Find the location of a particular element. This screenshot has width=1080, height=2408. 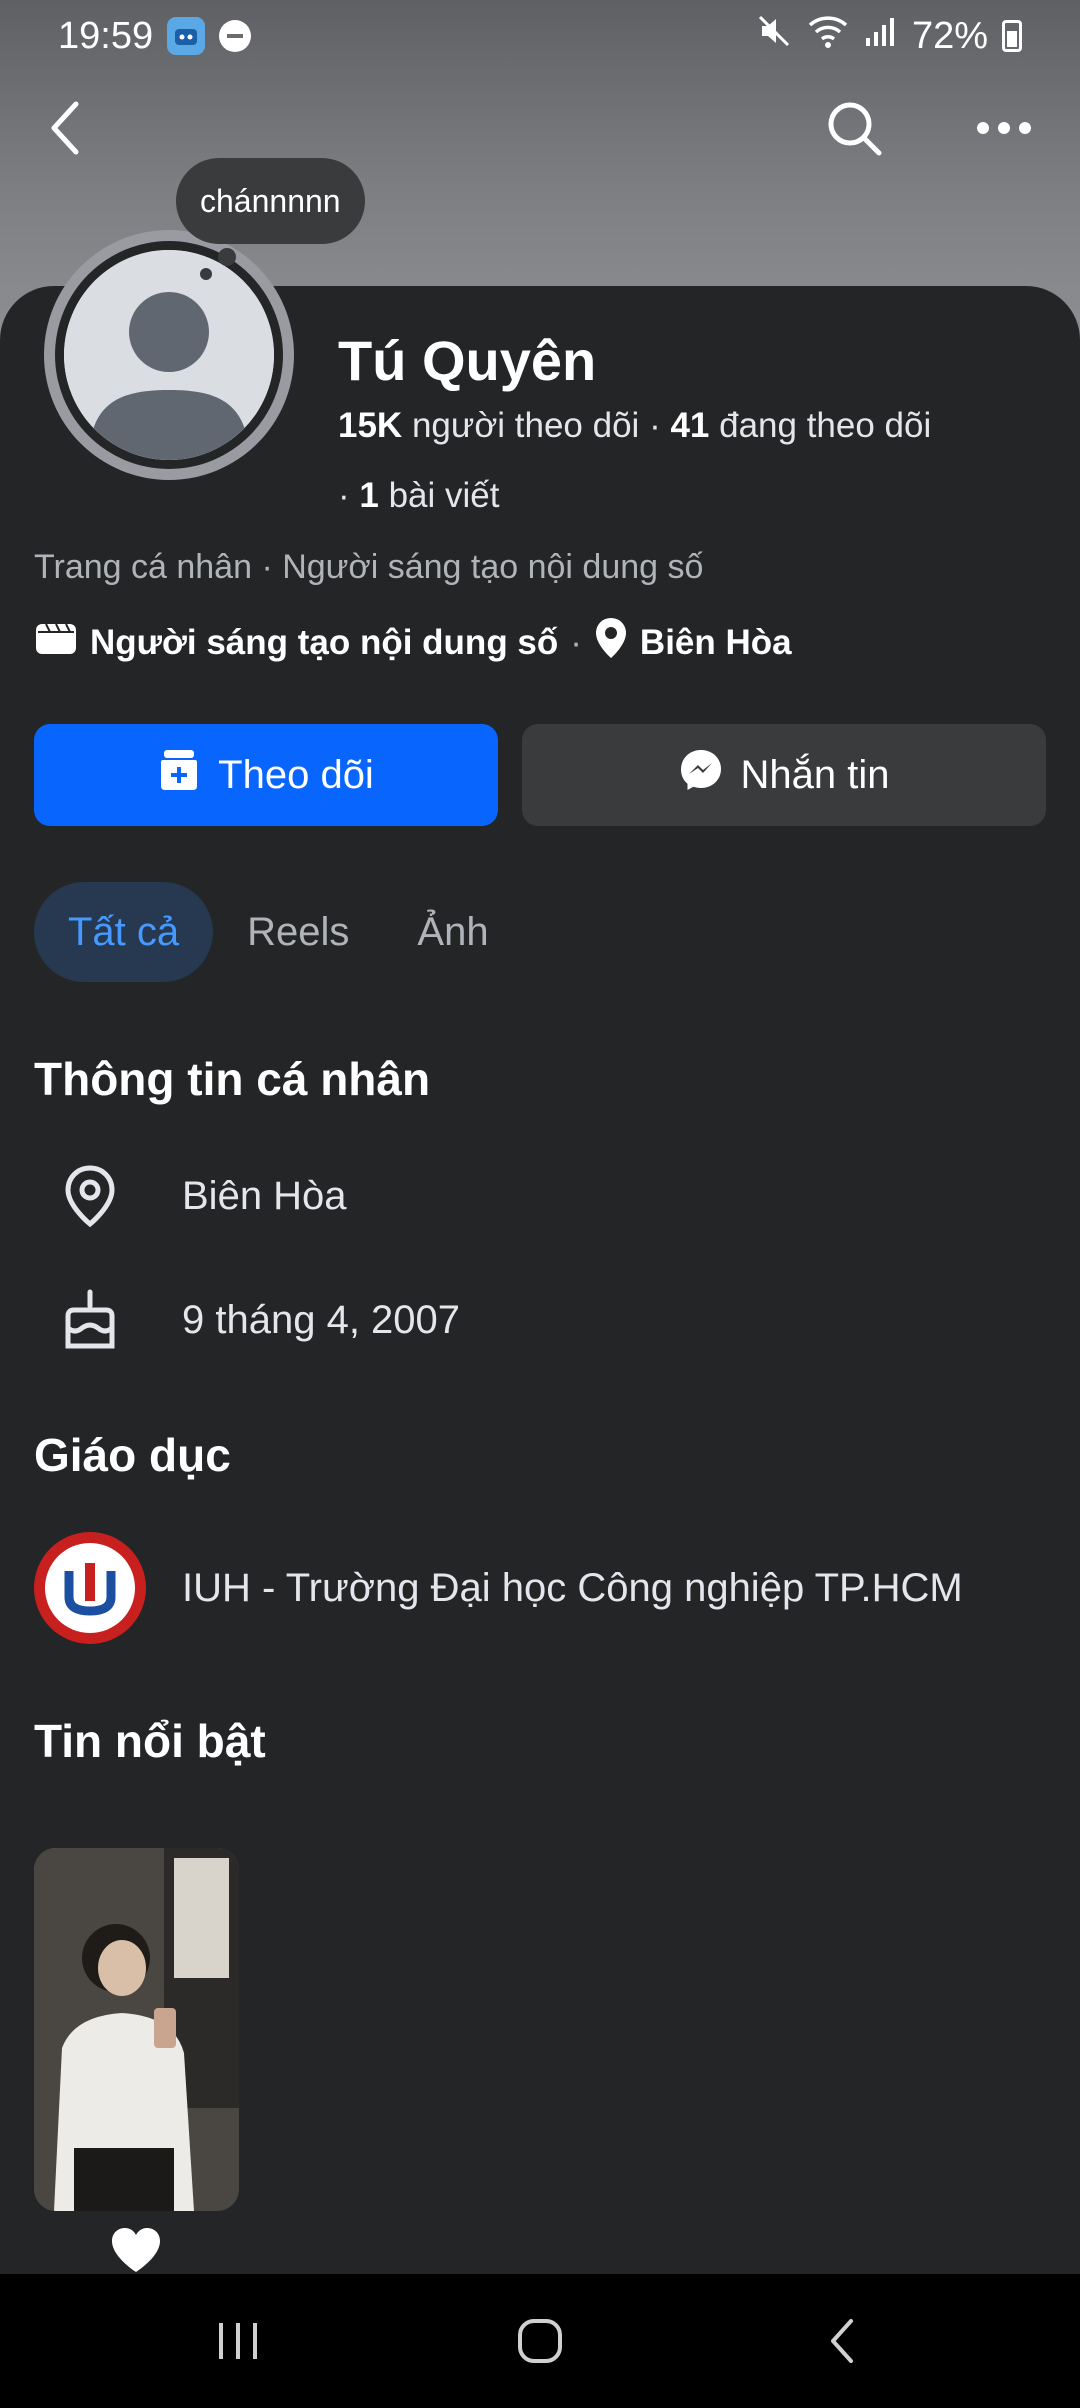

recent-apps-icon is located at coordinates (238, 2341).